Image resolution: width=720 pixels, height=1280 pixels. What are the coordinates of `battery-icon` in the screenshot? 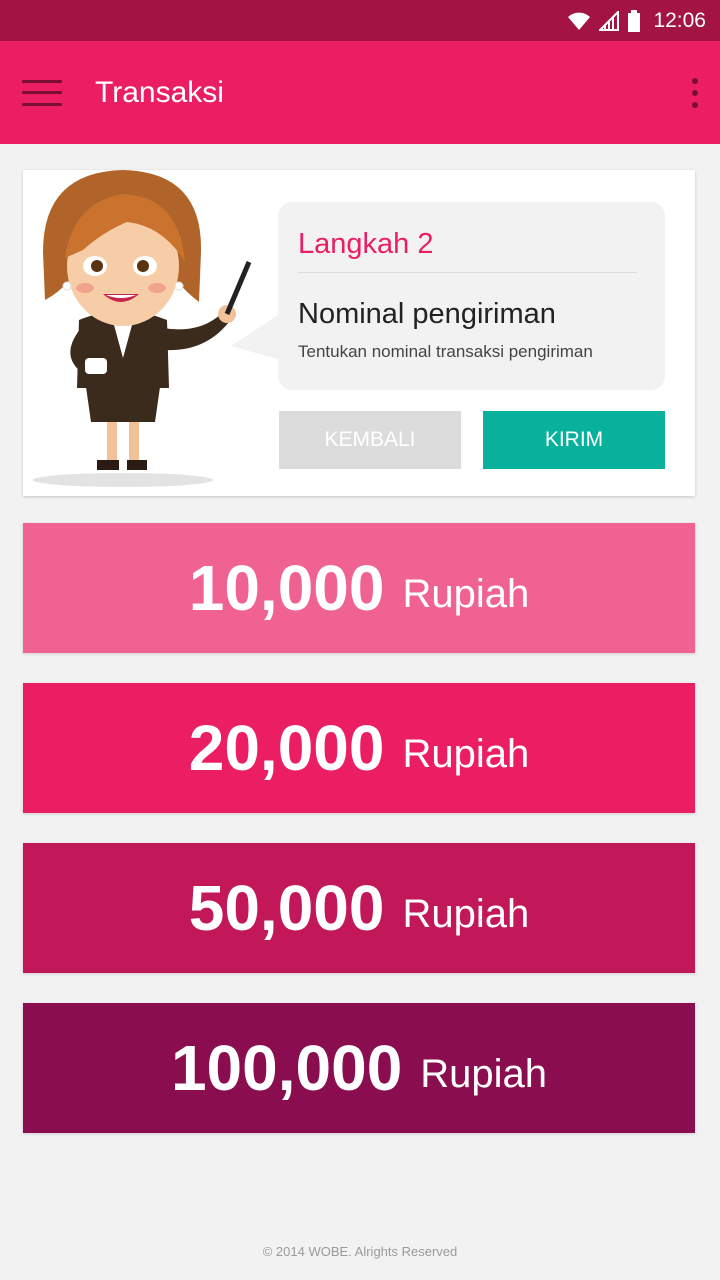 It's located at (634, 20).